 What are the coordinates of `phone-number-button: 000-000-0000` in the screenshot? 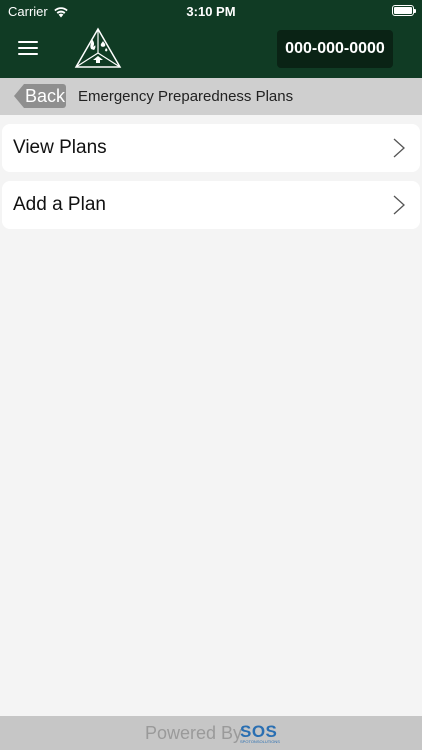 It's located at (335, 49).